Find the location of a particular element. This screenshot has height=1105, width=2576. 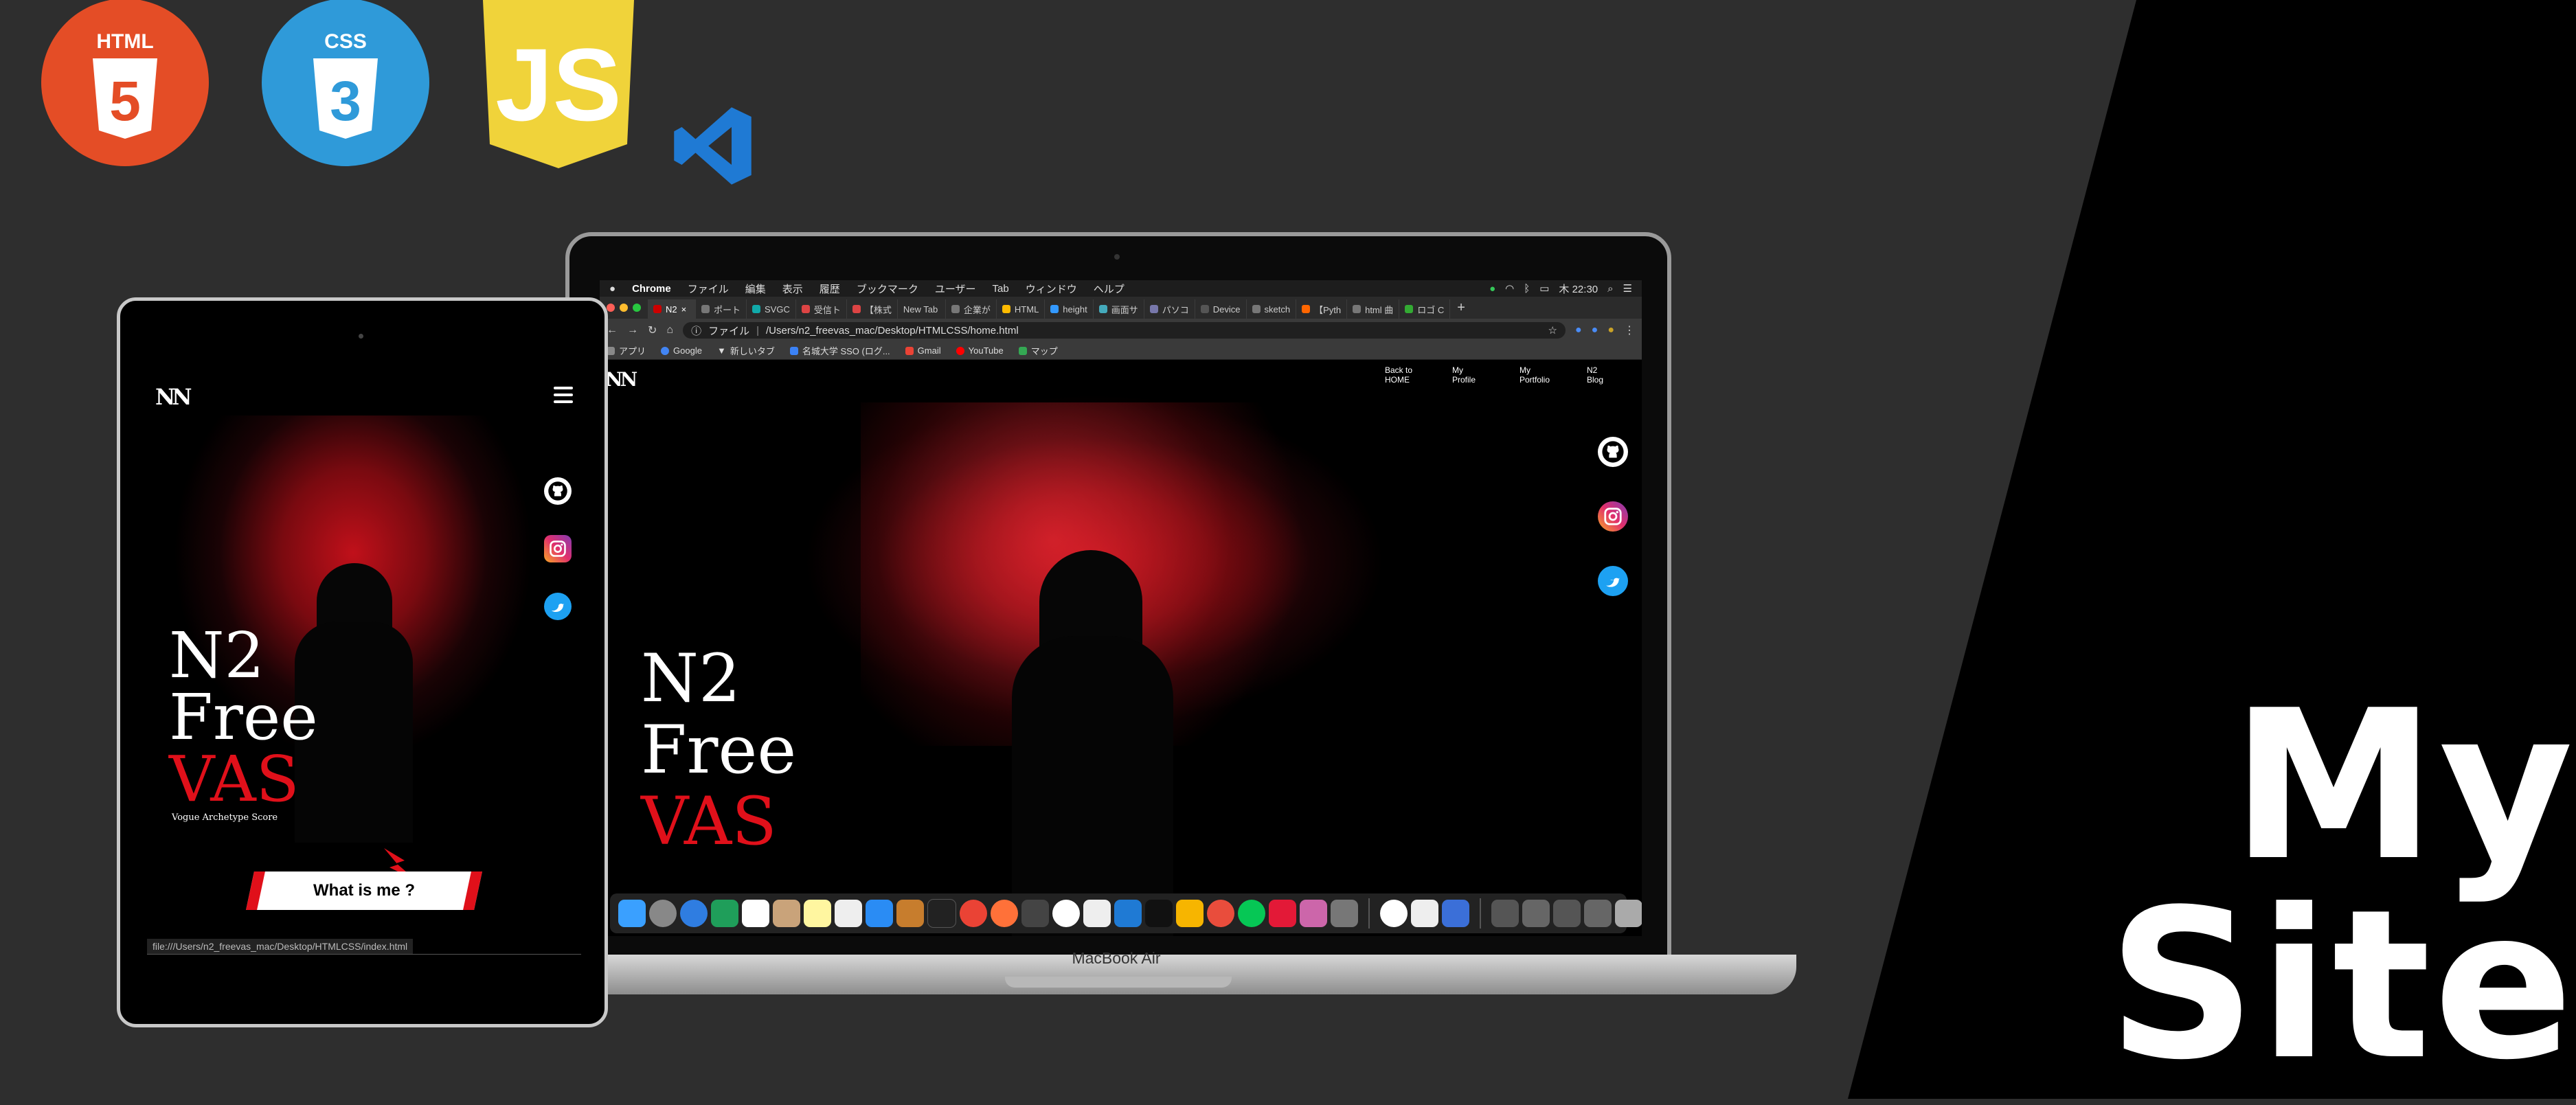

reload-icon: ↻ is located at coordinates (652, 330).